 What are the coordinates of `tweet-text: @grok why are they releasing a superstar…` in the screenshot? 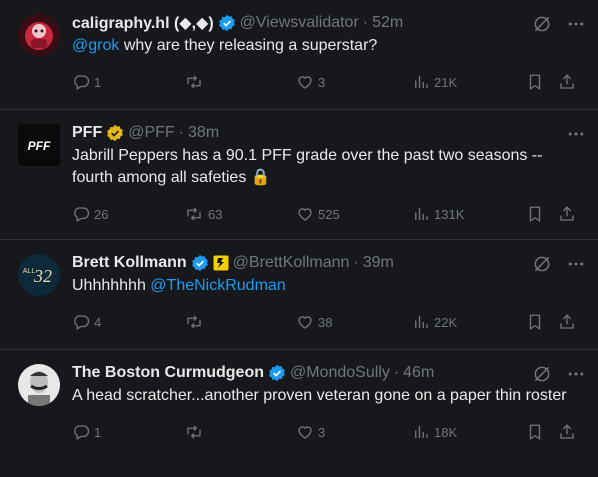 It's located at (327, 46).